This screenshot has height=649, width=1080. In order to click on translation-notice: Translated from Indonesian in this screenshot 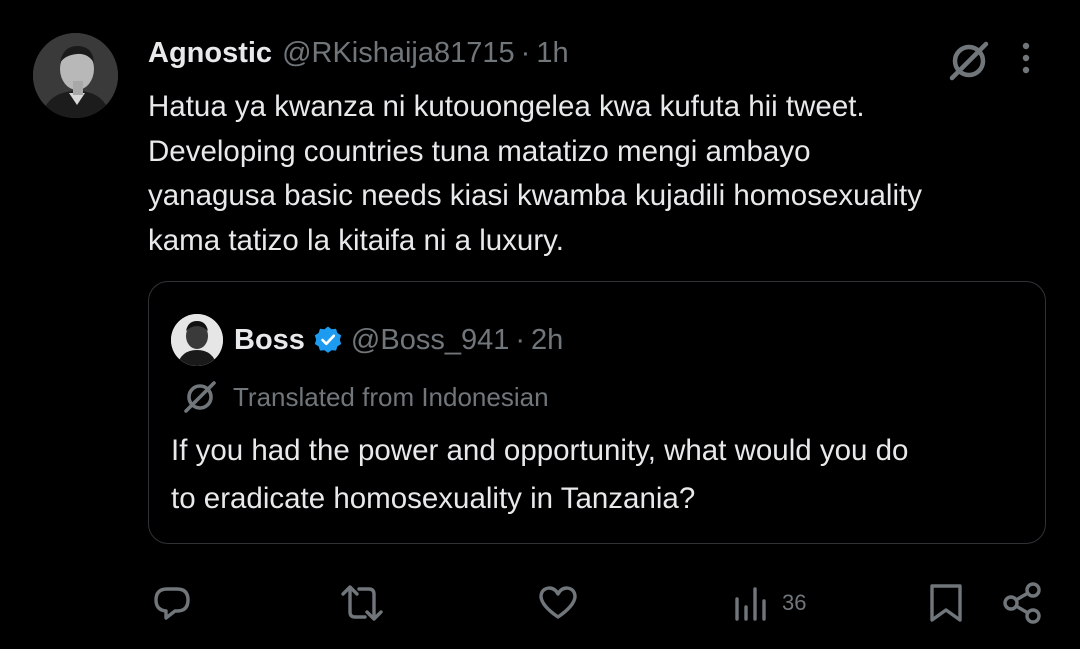, I will do `click(365, 397)`.